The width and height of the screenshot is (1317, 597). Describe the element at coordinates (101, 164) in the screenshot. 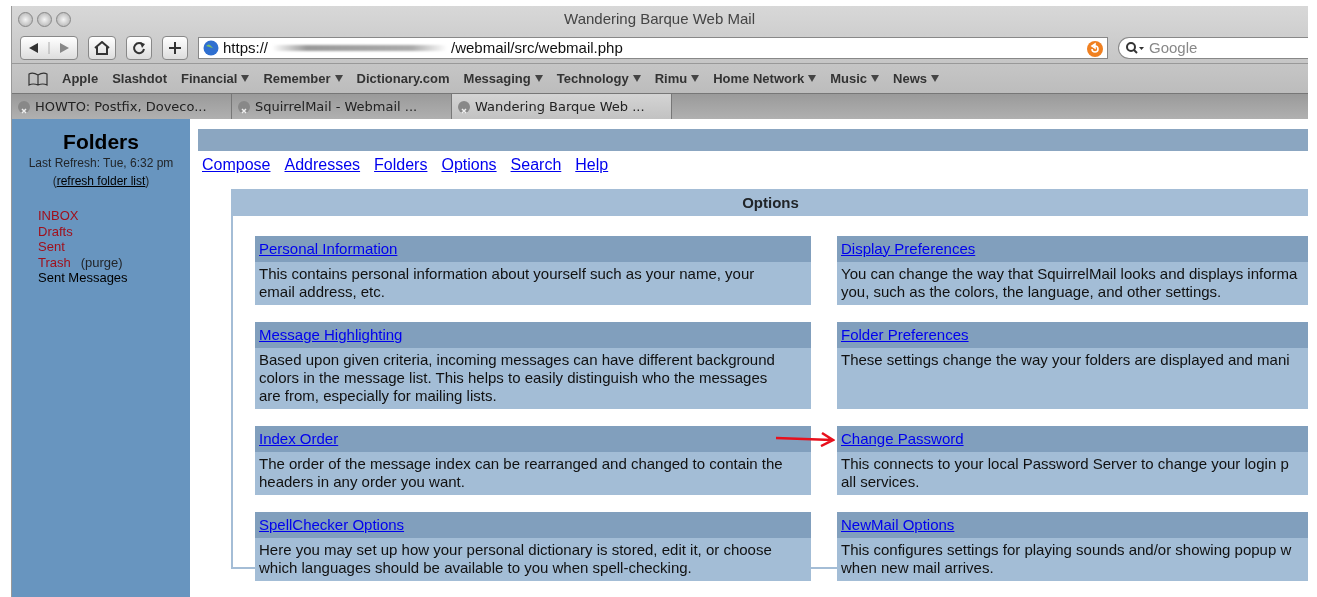

I see `last-refresh-text: Last Refresh: Tue, 6:32 pm` at that location.